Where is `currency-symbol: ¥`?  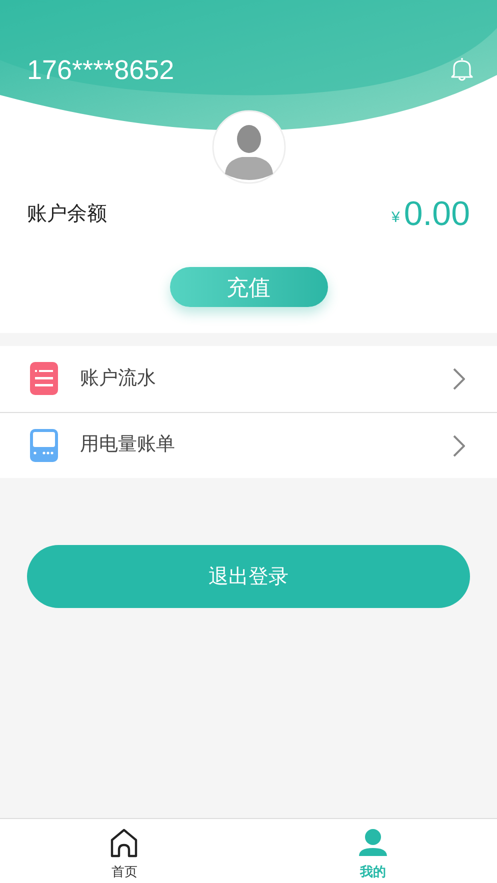
currency-symbol: ¥ is located at coordinates (395, 218).